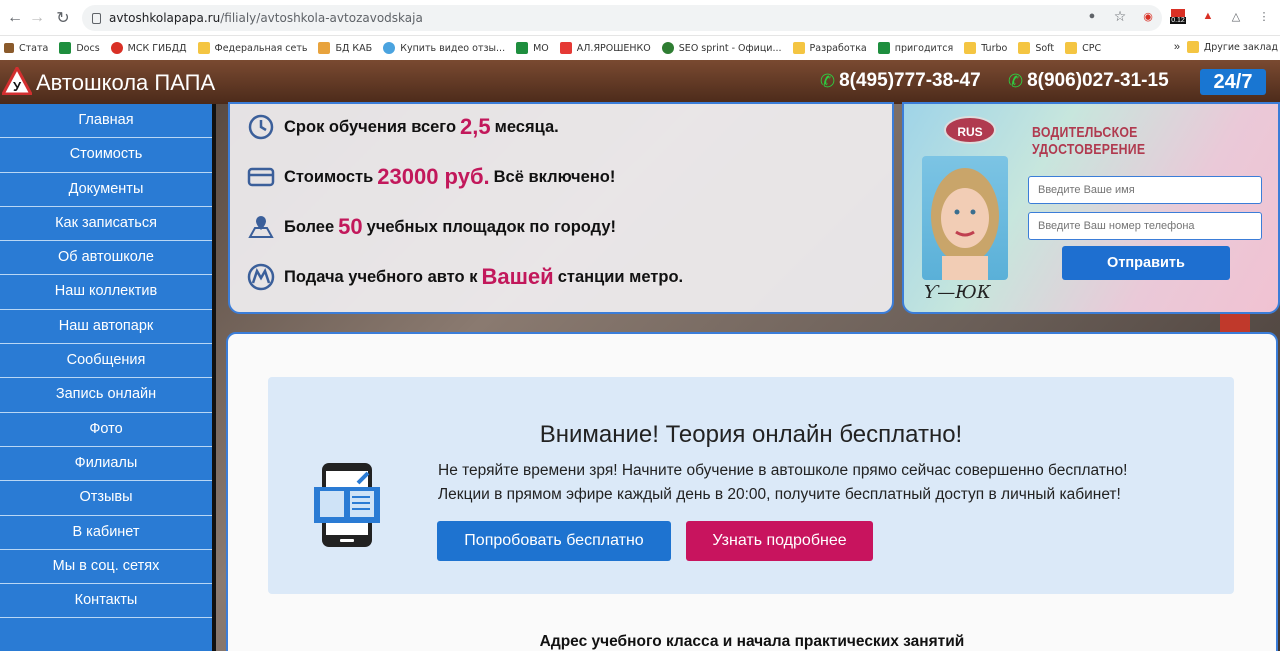 The height and width of the screenshot is (651, 1280). What do you see at coordinates (347, 505) in the screenshot?
I see `phone-lesson-icon` at bounding box center [347, 505].